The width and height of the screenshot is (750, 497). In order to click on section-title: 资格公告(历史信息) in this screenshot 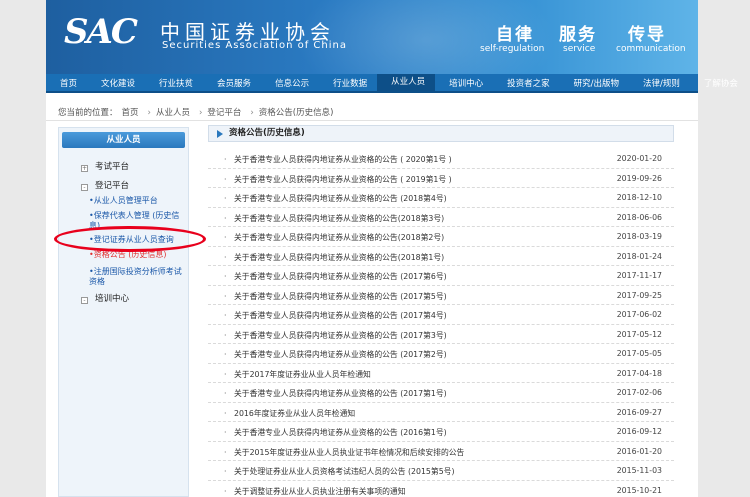, I will do `click(441, 133)`.